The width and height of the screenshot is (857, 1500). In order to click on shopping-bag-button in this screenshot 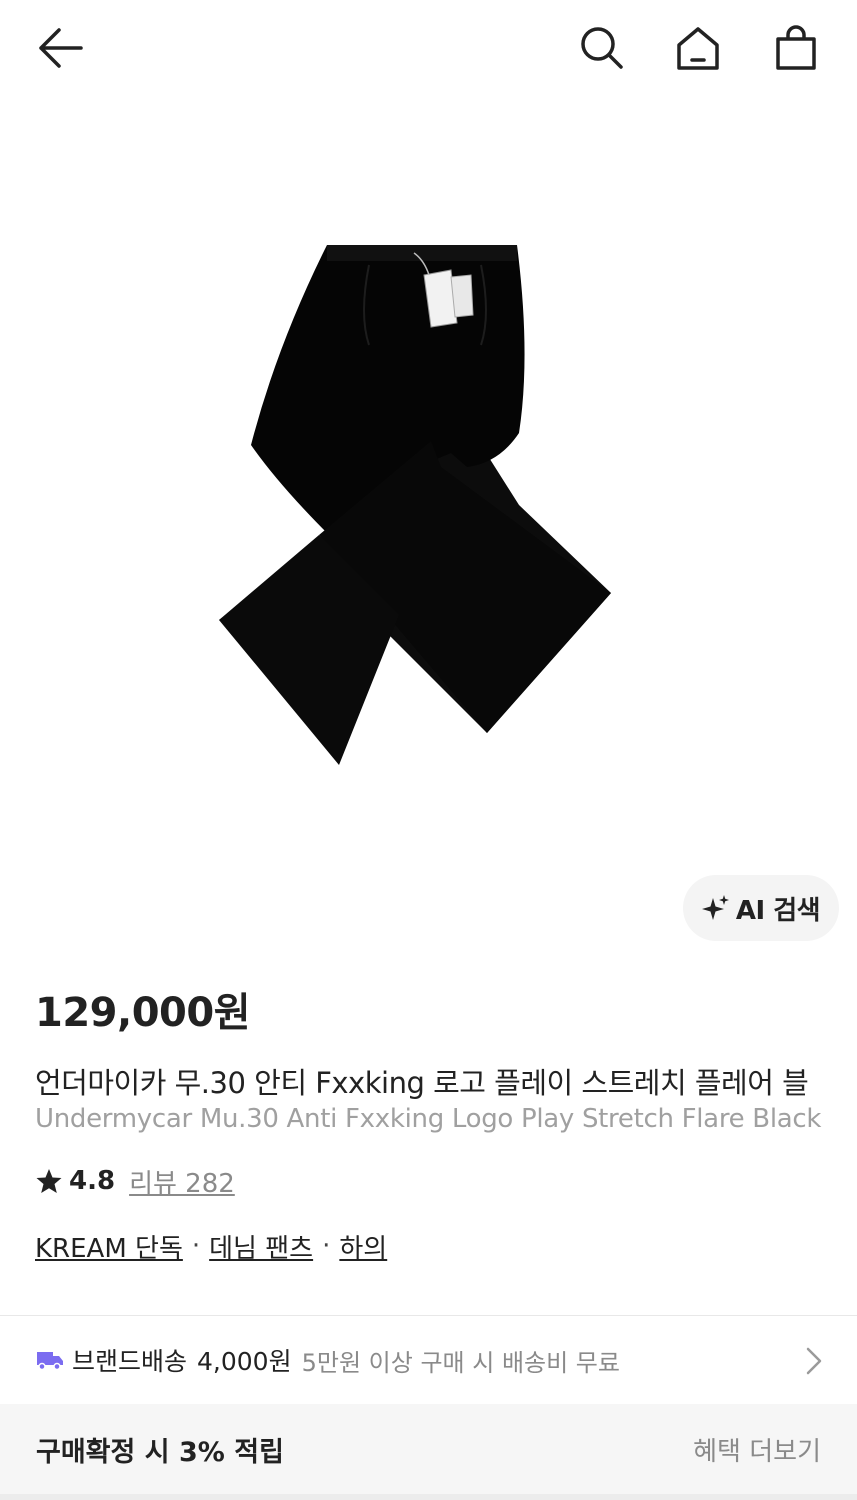, I will do `click(796, 48)`.